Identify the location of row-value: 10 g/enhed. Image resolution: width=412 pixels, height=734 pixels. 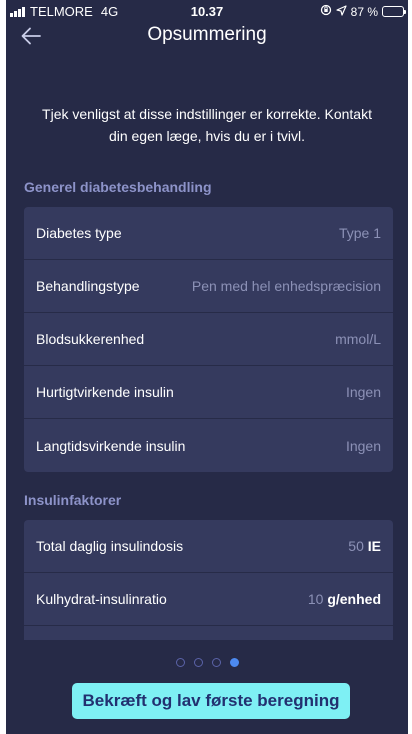
(344, 599).